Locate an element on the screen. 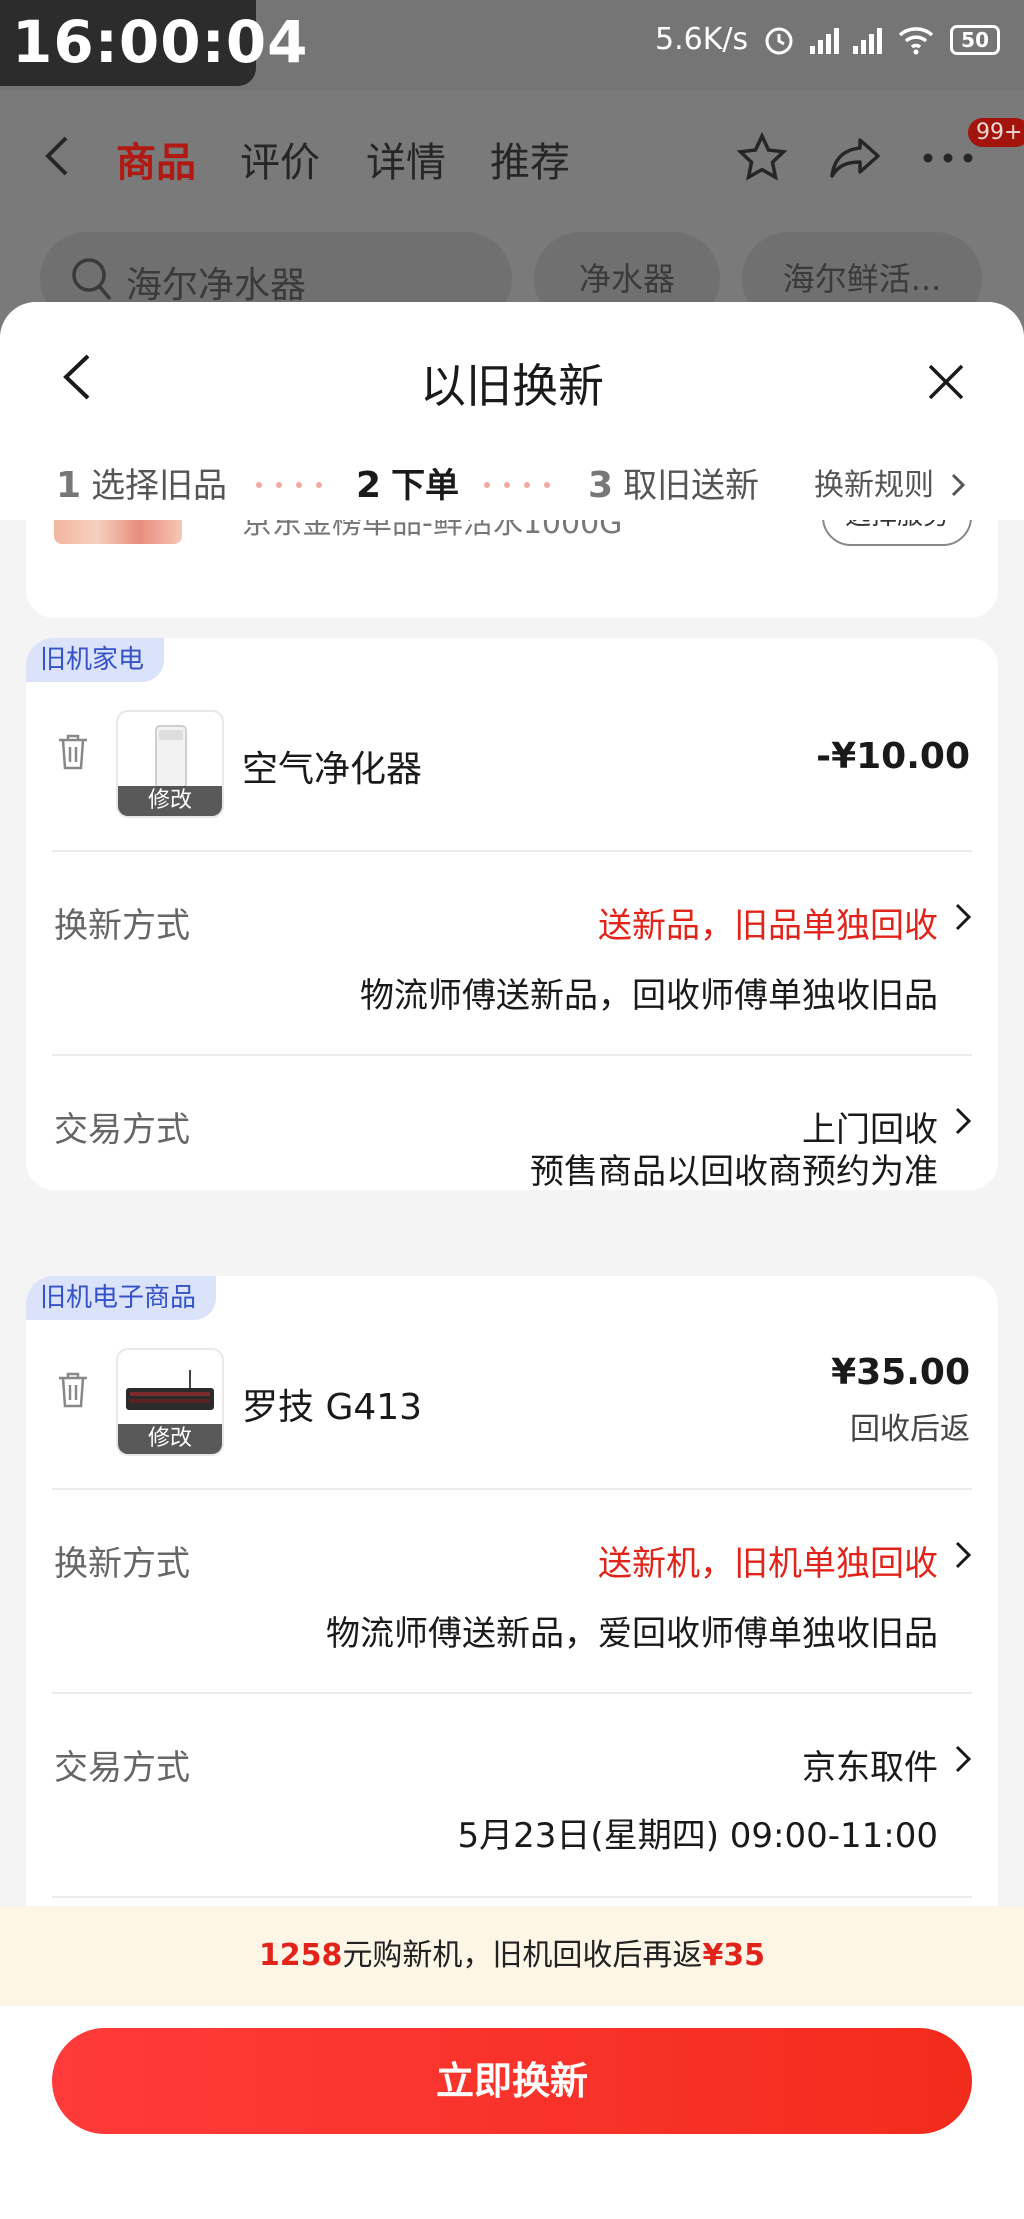  alarm-icon is located at coordinates (779, 40).